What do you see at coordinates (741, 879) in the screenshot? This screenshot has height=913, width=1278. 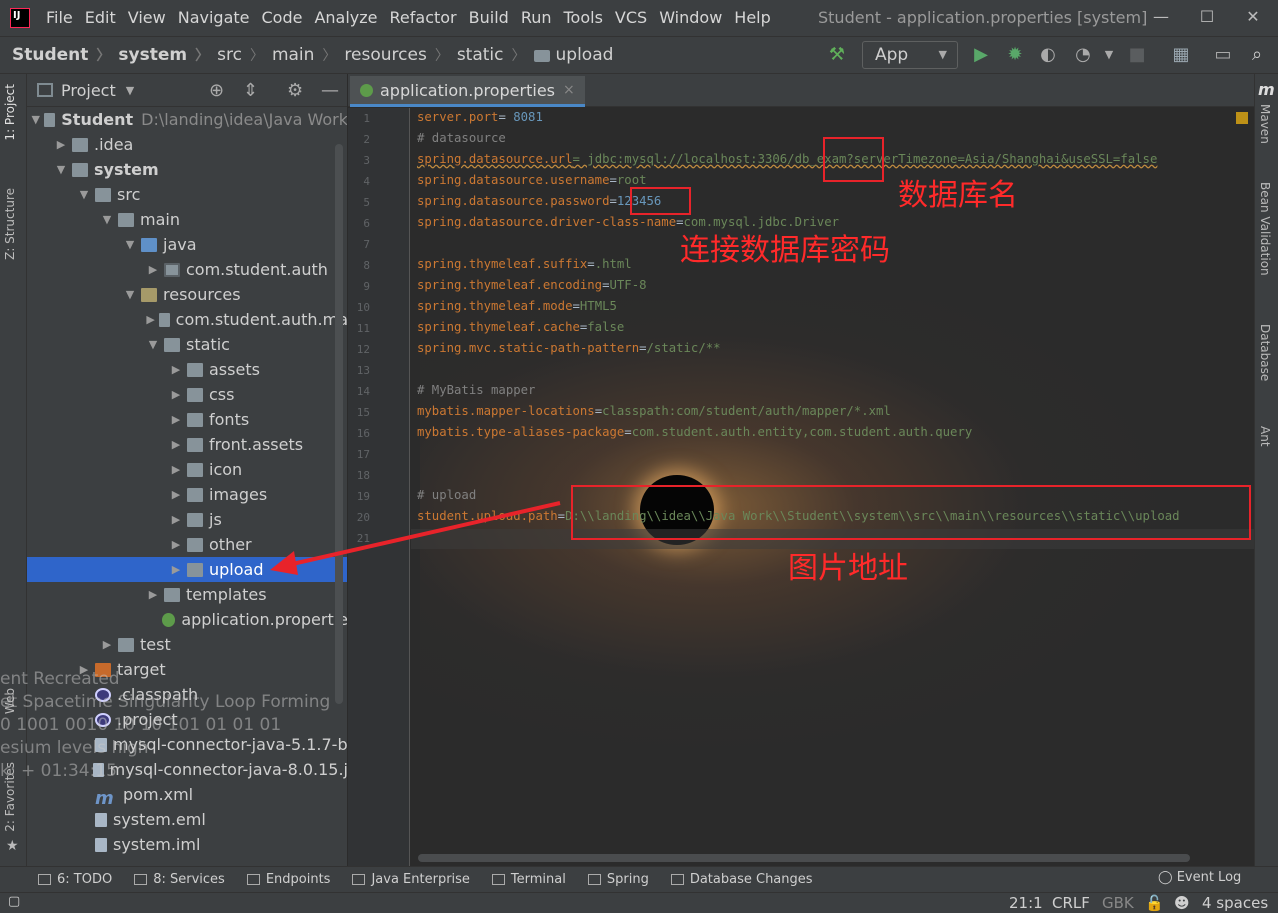 I see `tool-window-database-changes: Database Changes` at bounding box center [741, 879].